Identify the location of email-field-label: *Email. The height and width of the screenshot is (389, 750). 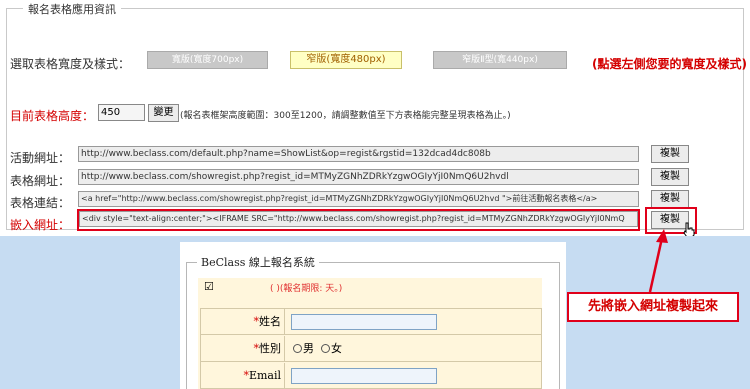
(243, 376).